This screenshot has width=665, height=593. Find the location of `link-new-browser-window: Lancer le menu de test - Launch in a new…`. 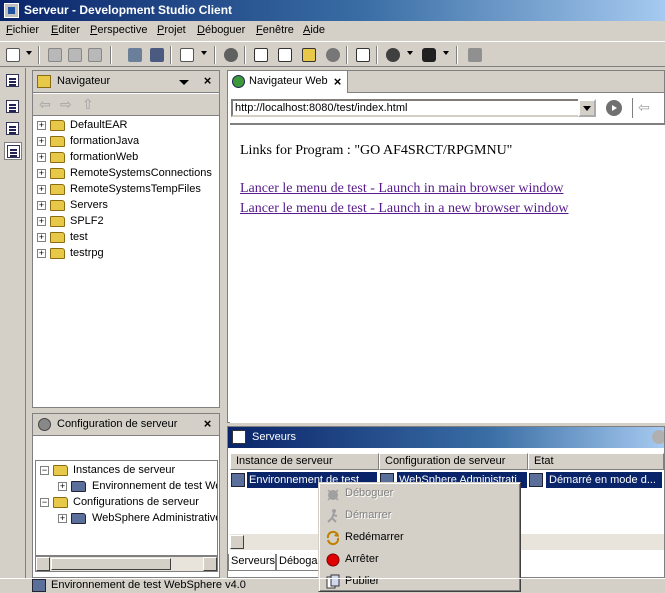

link-new-browser-window: Lancer le menu de test - Launch in a new… is located at coordinates (404, 209).